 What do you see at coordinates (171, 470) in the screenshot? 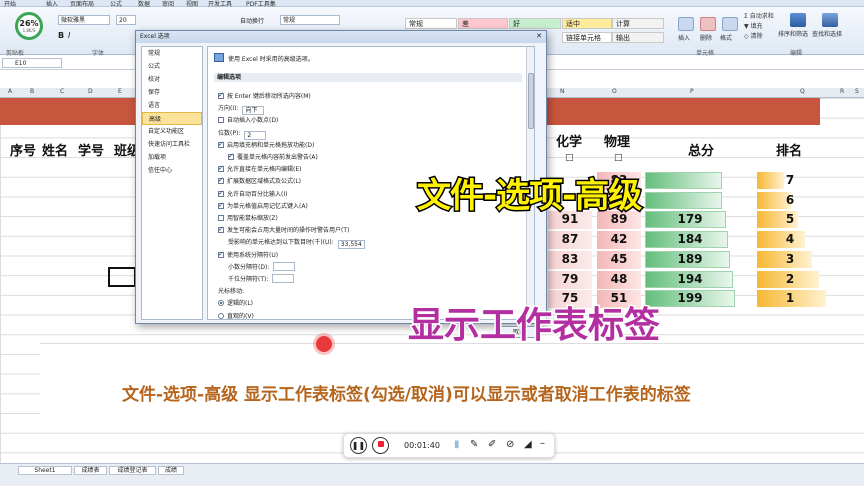
I see `sheet-tab: 成绩` at bounding box center [171, 470].